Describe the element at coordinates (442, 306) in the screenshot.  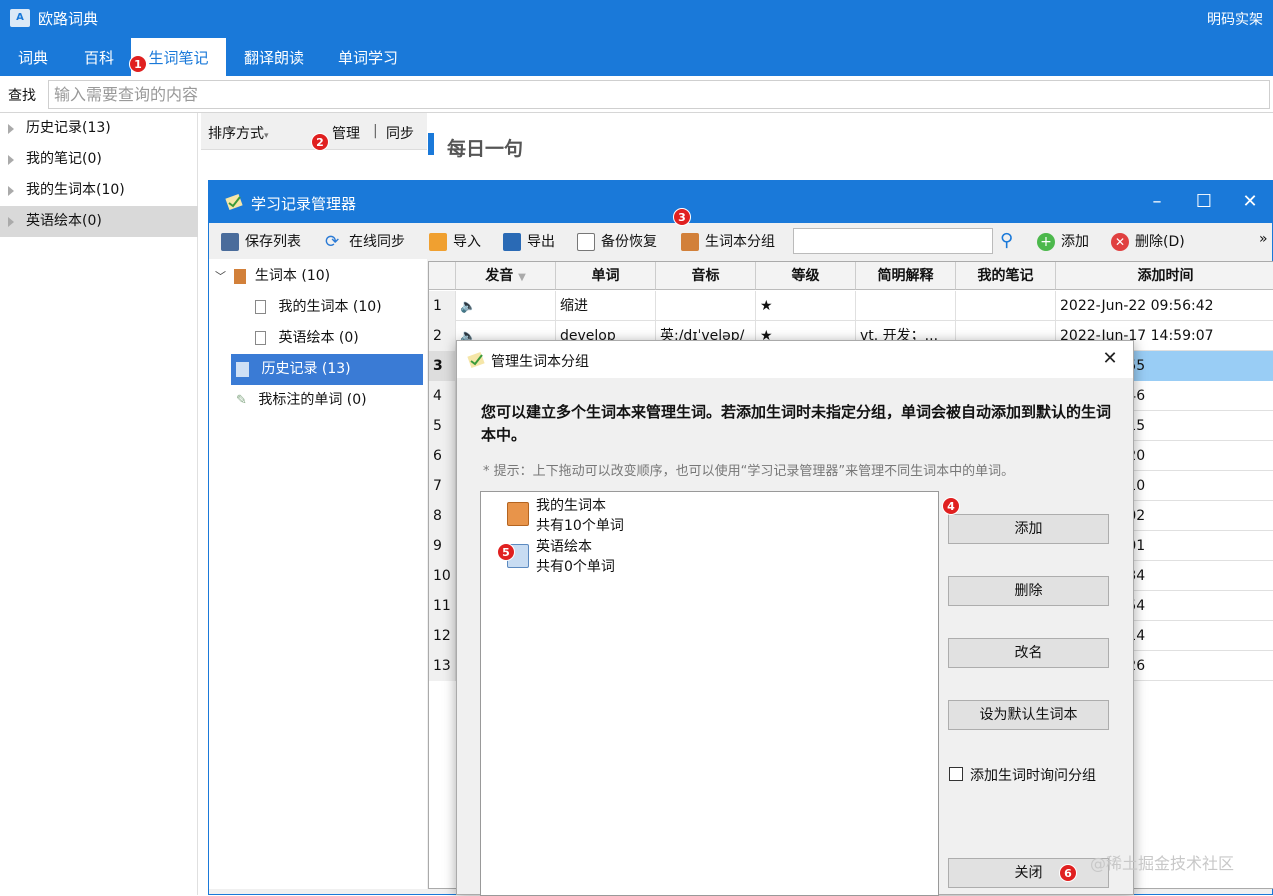
I see `table-cell: 1` at that location.